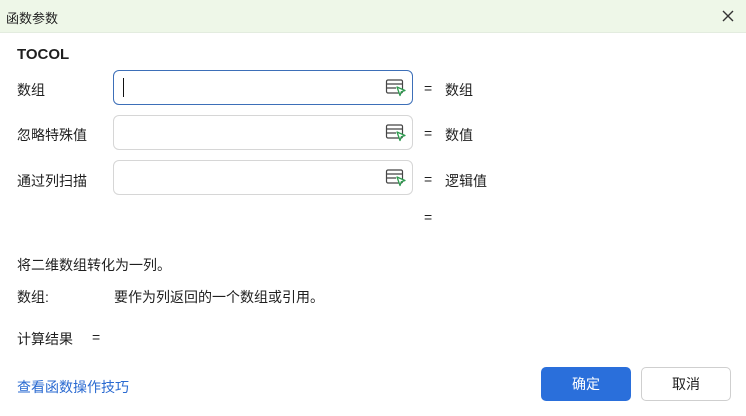  Describe the element at coordinates (45, 339) in the screenshot. I see `calc-result-label: 计算结果` at that location.